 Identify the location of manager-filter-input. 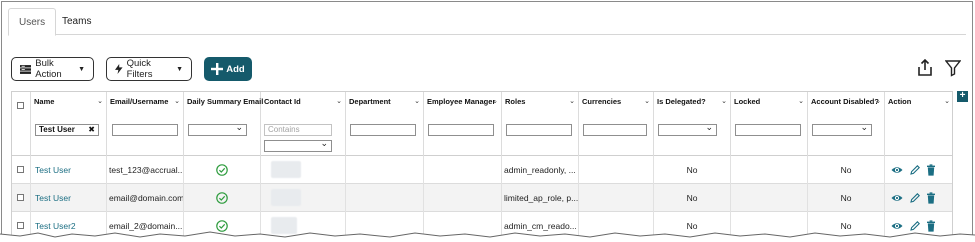
(461, 130).